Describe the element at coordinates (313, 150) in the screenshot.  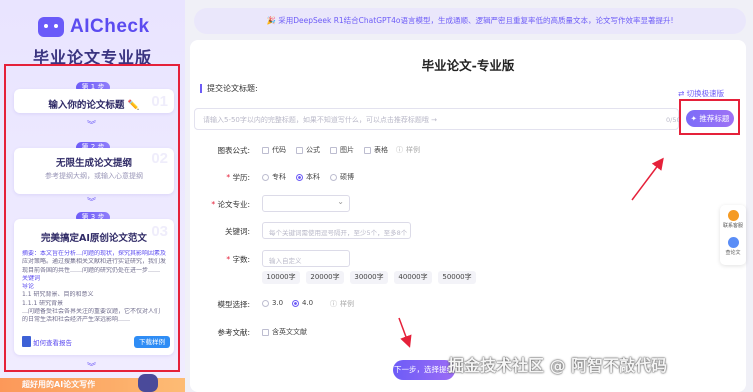
I see `option-label: 公式` at that location.